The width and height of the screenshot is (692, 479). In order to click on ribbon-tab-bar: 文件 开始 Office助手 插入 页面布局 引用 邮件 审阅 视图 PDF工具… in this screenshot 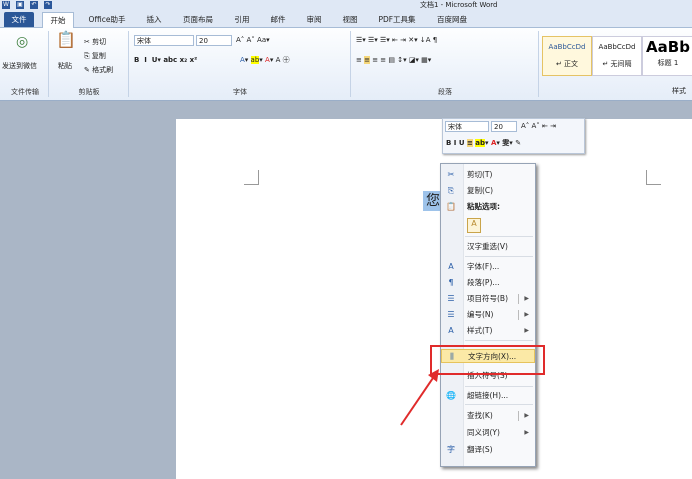, I will do `click(346, 19)`.